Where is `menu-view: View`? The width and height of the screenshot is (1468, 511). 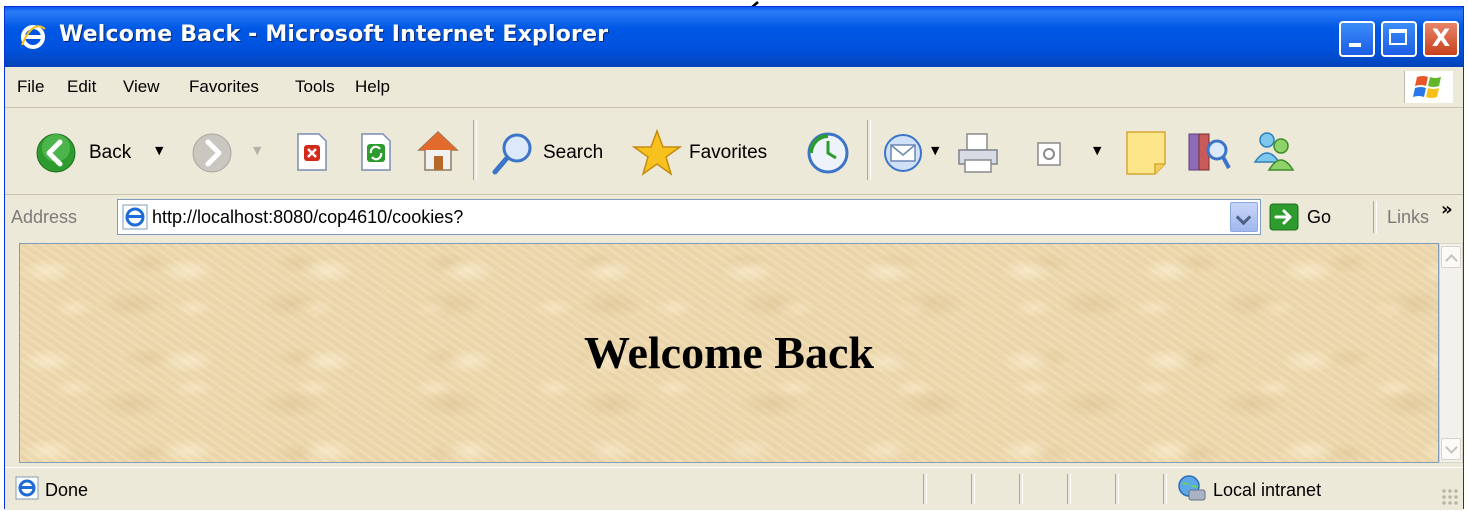
menu-view: View is located at coordinates (141, 87).